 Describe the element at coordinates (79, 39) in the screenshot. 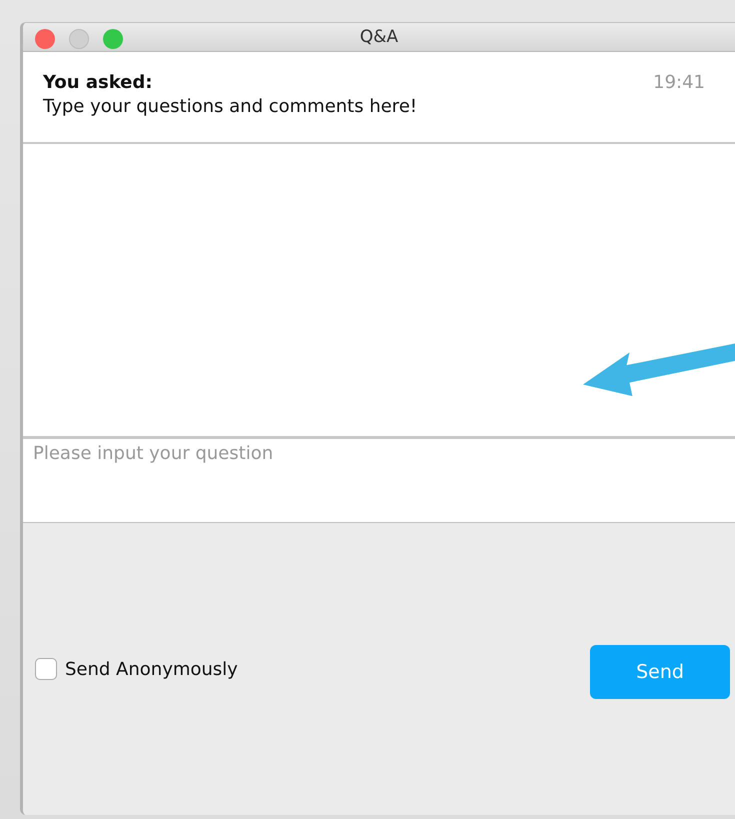

I see `minimize-icon` at that location.